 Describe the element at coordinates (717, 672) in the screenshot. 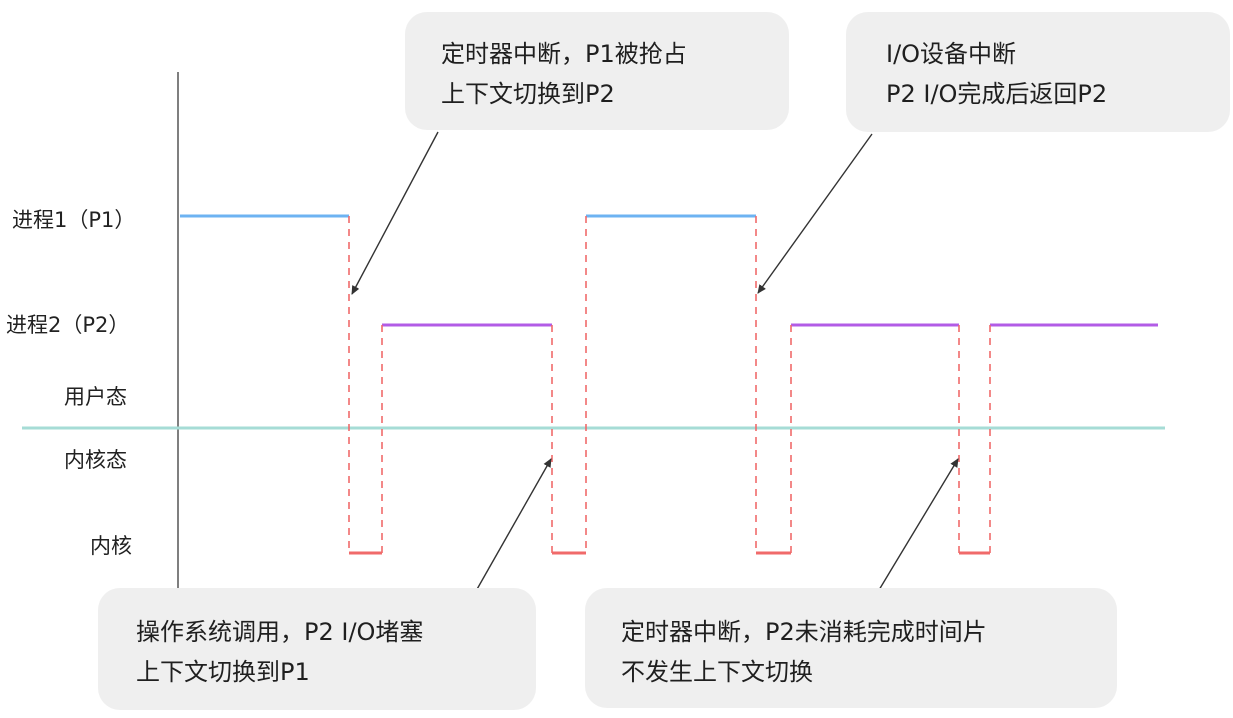

I see `callout-timer-no-switch-line2: 不发生上下文切换` at that location.